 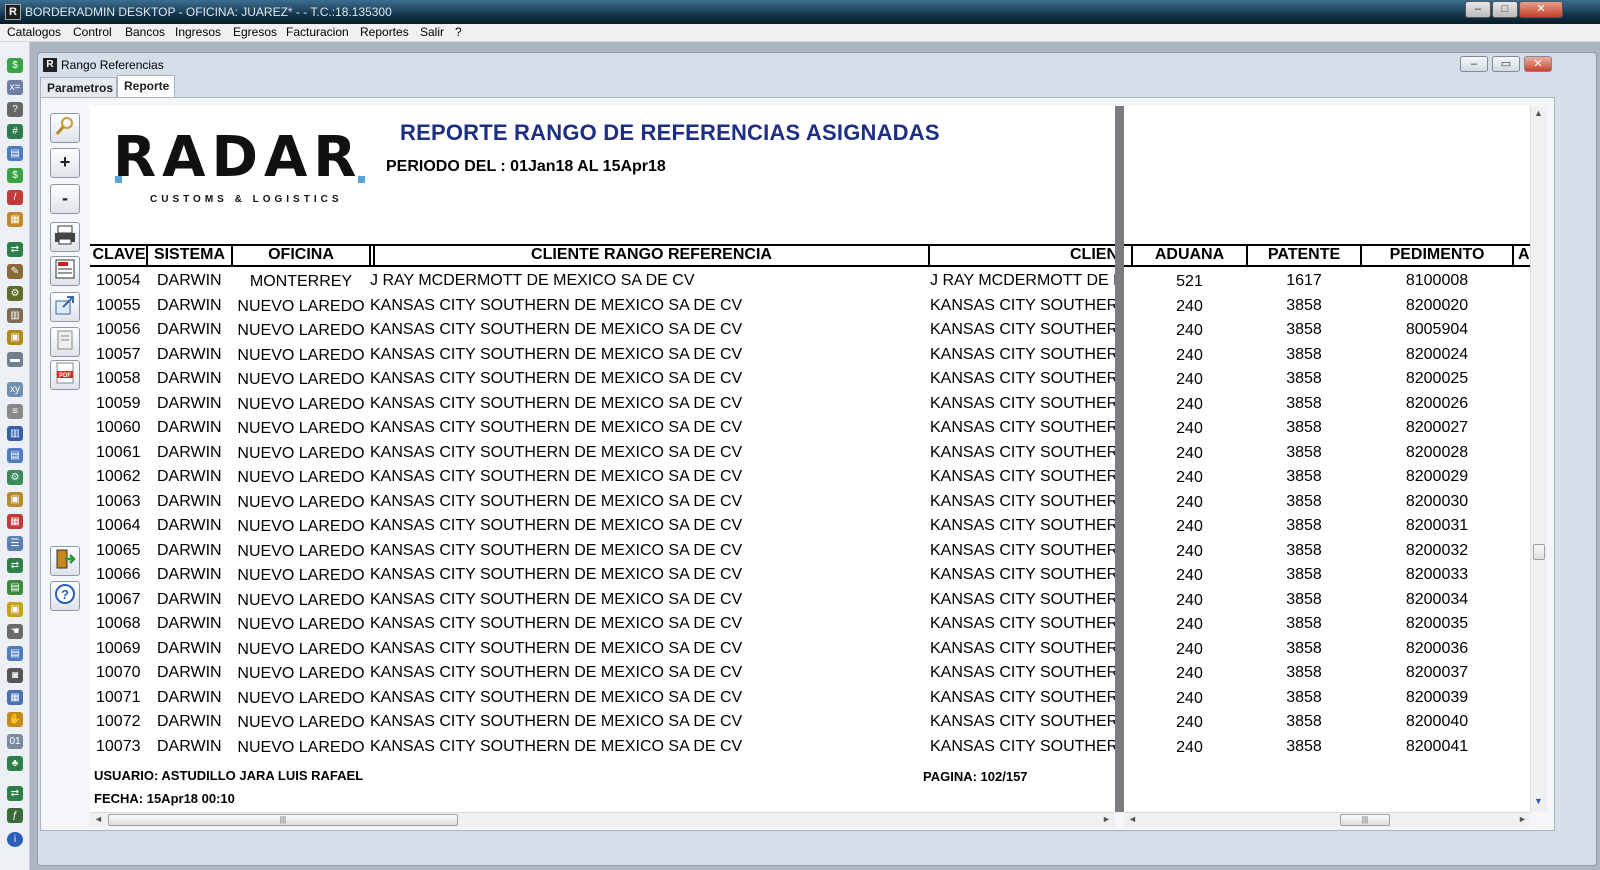 What do you see at coordinates (1478, 9) in the screenshot?
I see `minimize-button: –` at bounding box center [1478, 9].